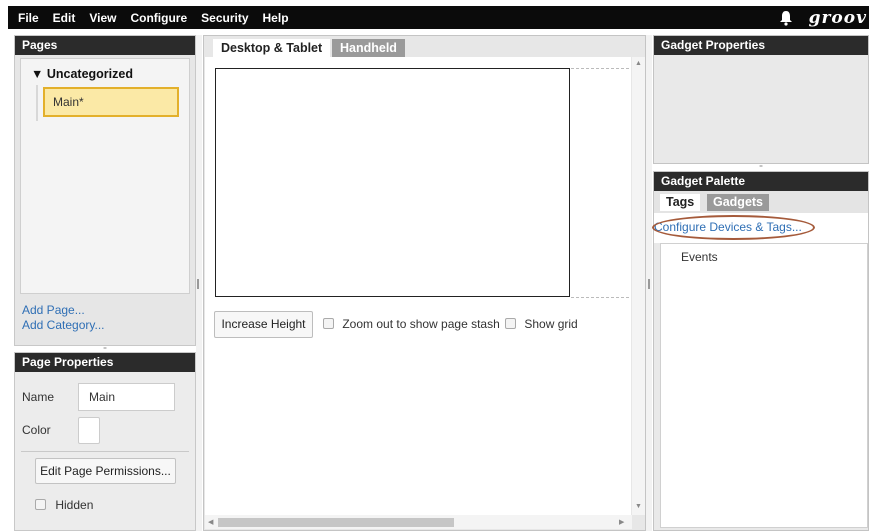  I want to click on scroll-up-icon: ▲, so click(638, 63).